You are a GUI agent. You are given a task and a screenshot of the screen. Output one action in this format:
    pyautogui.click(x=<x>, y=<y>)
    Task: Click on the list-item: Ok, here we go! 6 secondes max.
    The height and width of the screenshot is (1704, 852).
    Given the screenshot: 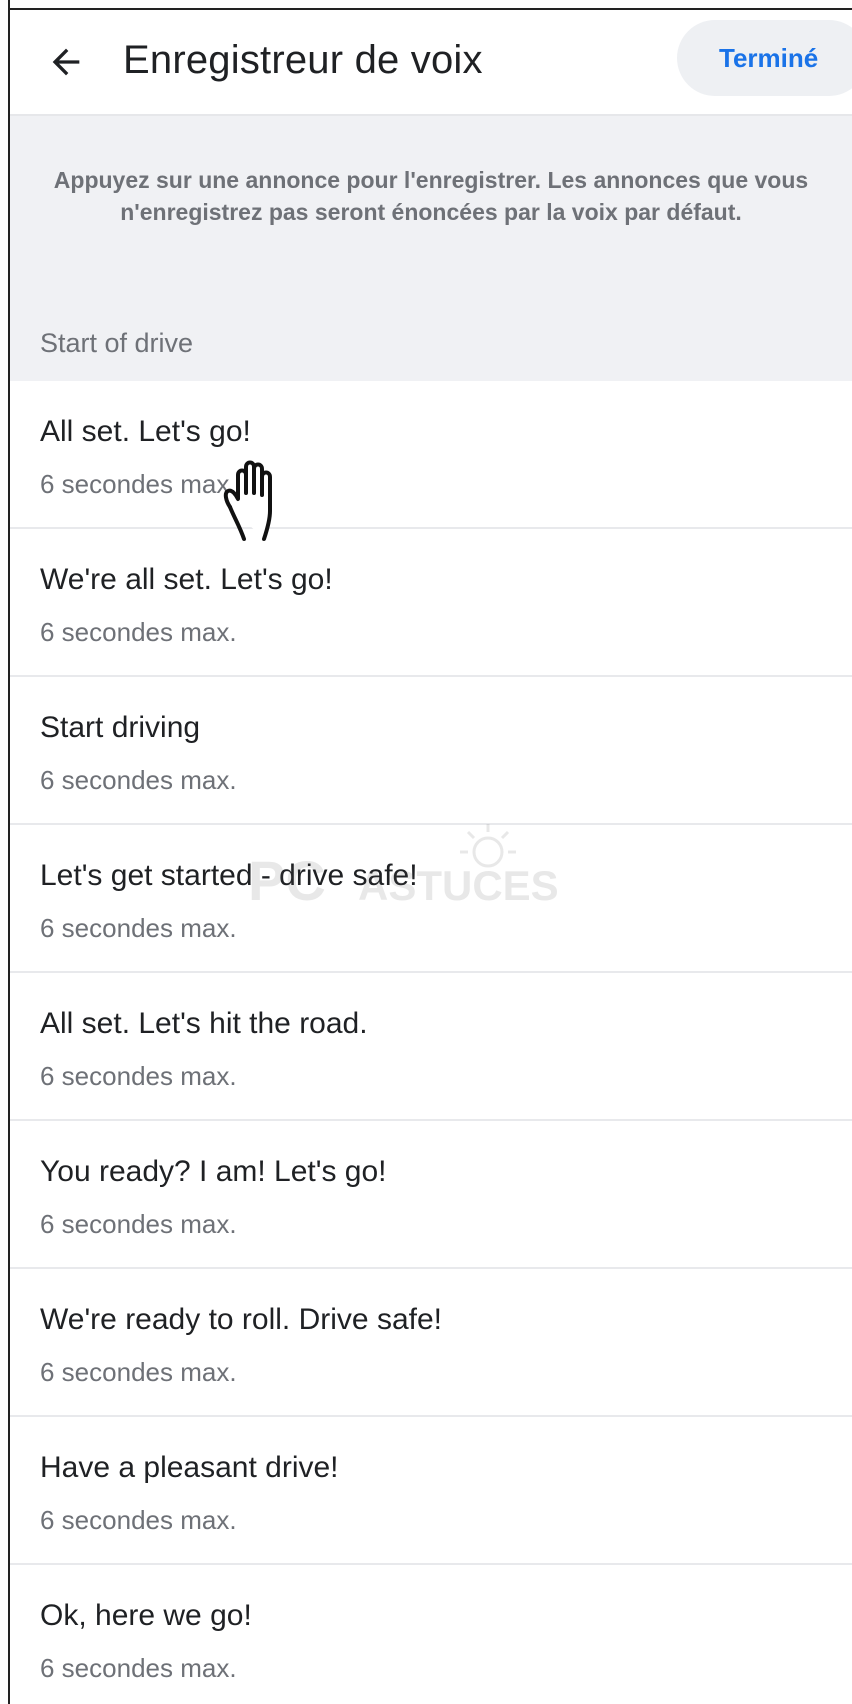 What is the action you would take?
    pyautogui.click(x=431, y=1634)
    